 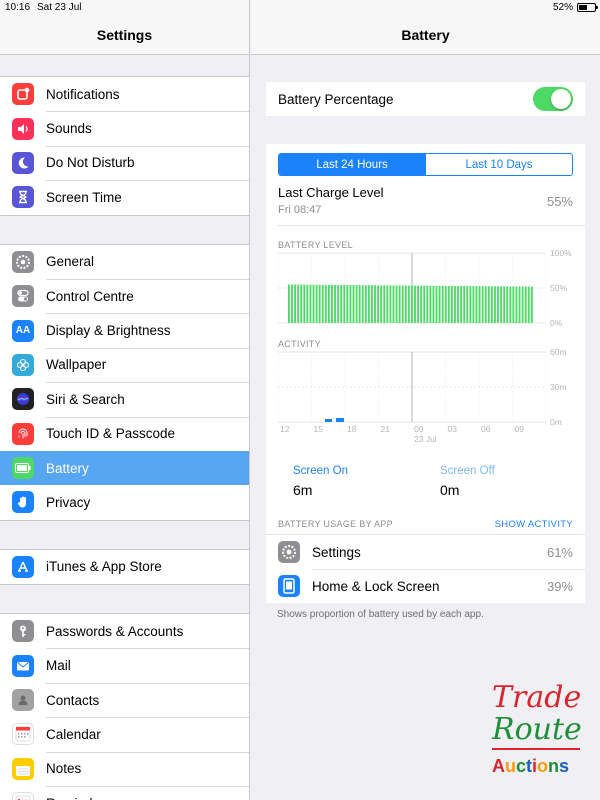 What do you see at coordinates (124, 364) in the screenshot?
I see `sidebar-item-wallpaper: Wallpaper` at bounding box center [124, 364].